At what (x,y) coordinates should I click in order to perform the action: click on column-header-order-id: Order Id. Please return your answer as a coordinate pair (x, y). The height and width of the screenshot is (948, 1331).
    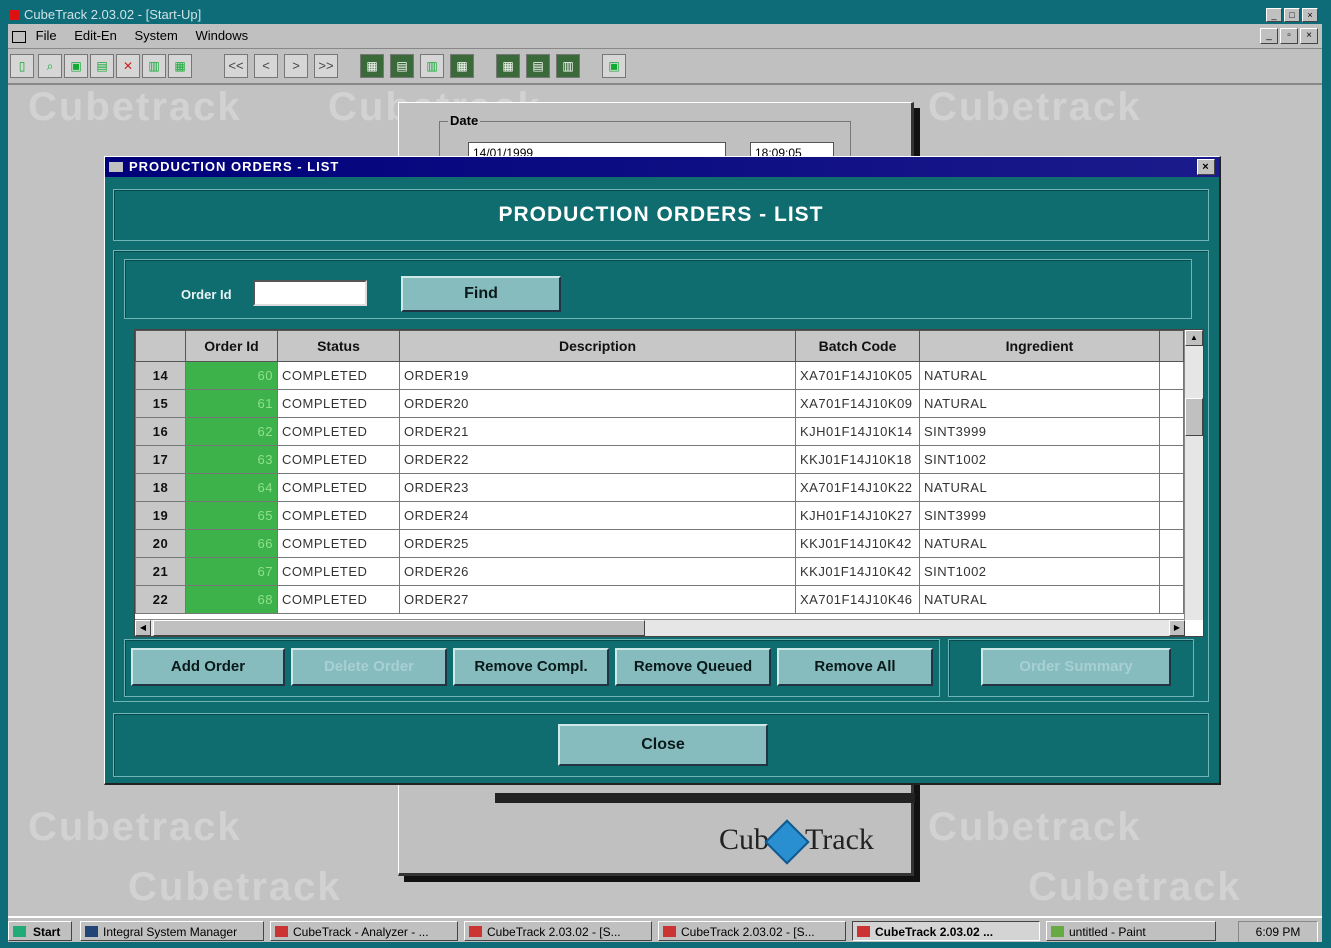
    Looking at the image, I should click on (231, 346).